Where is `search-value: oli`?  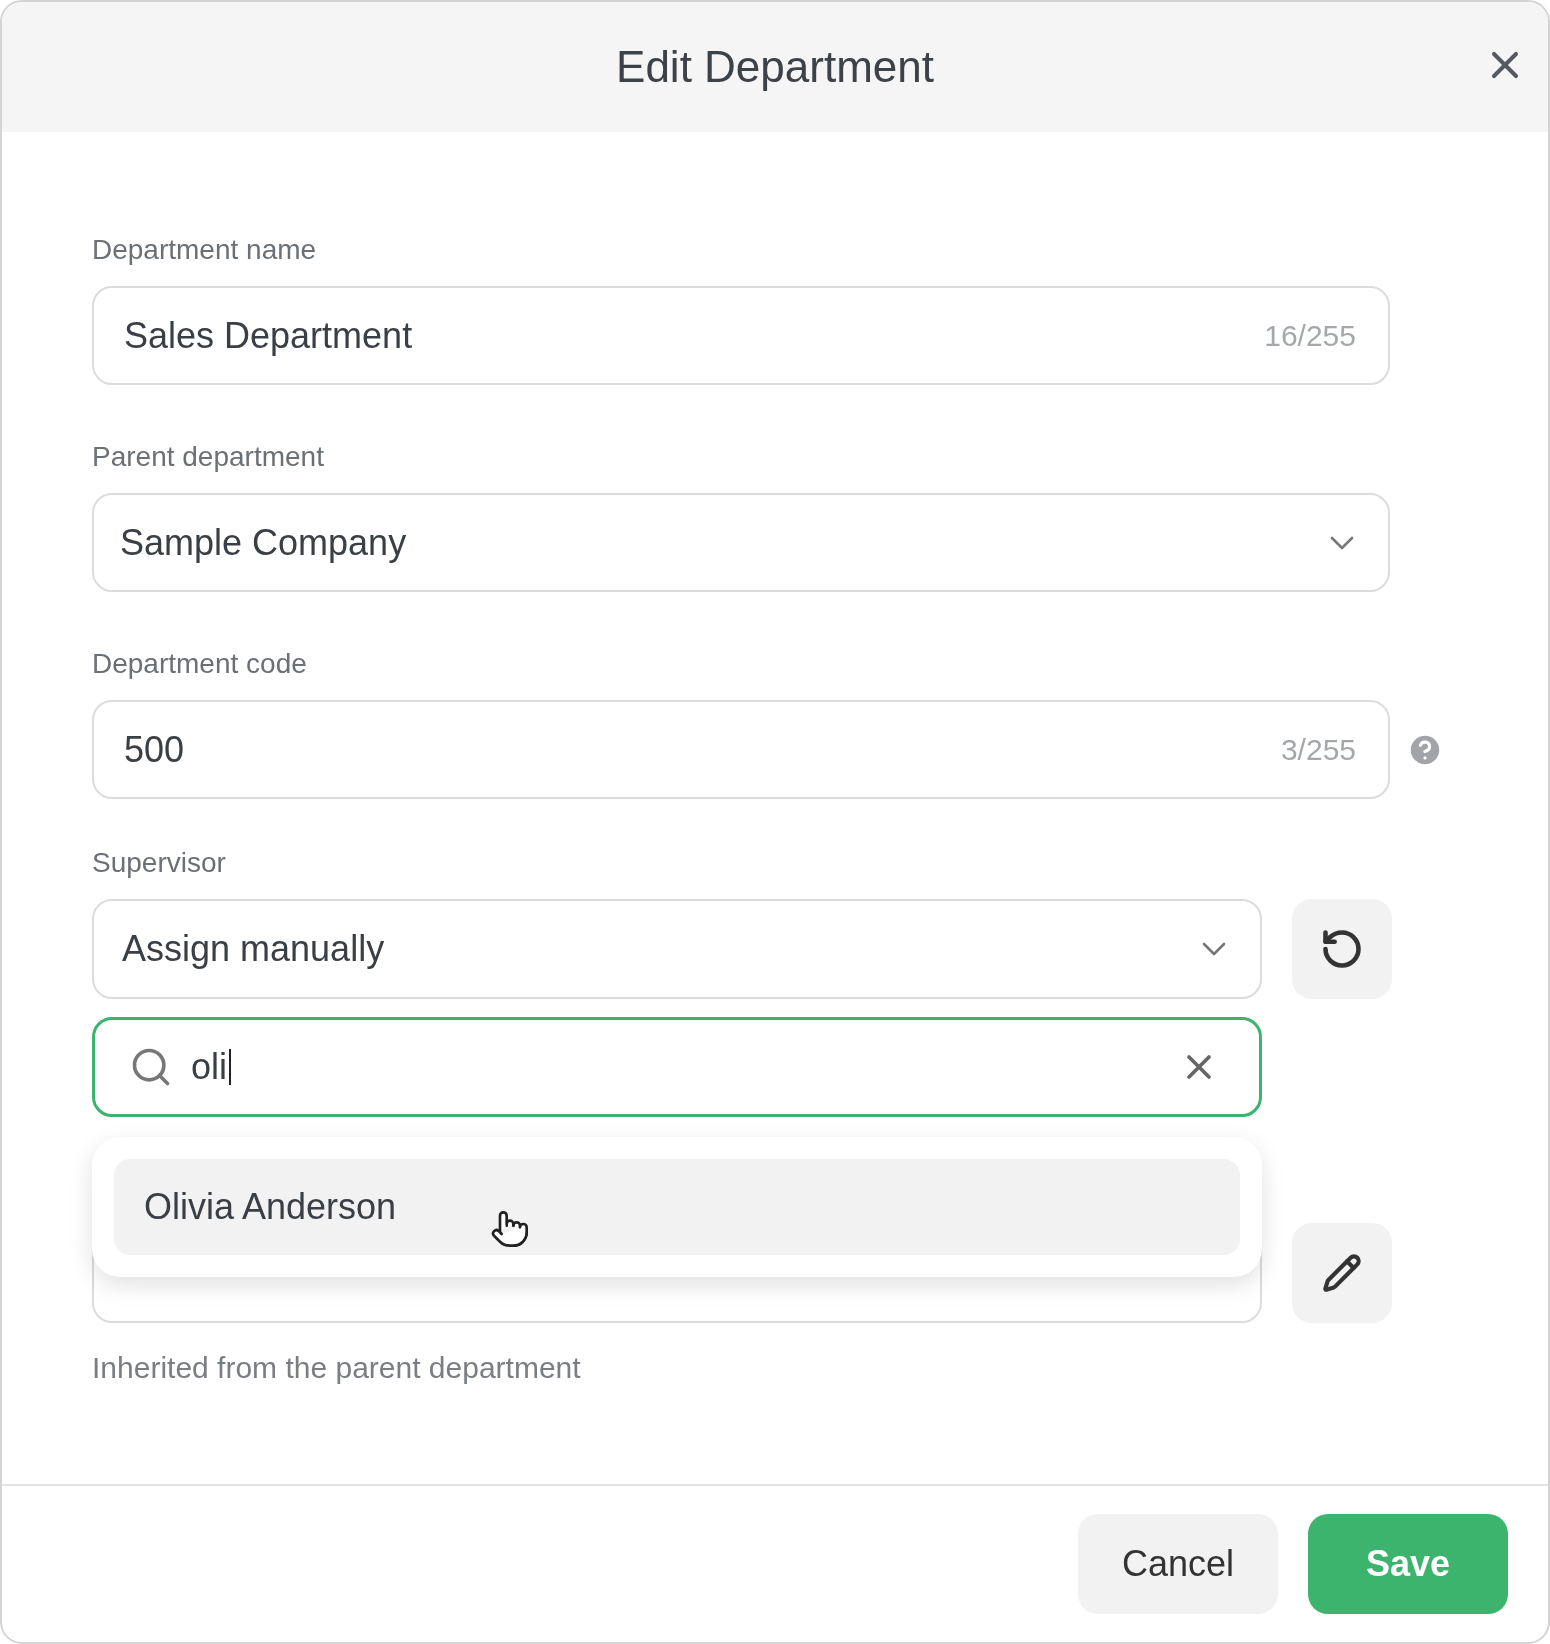
search-value: oli is located at coordinates (211, 1067).